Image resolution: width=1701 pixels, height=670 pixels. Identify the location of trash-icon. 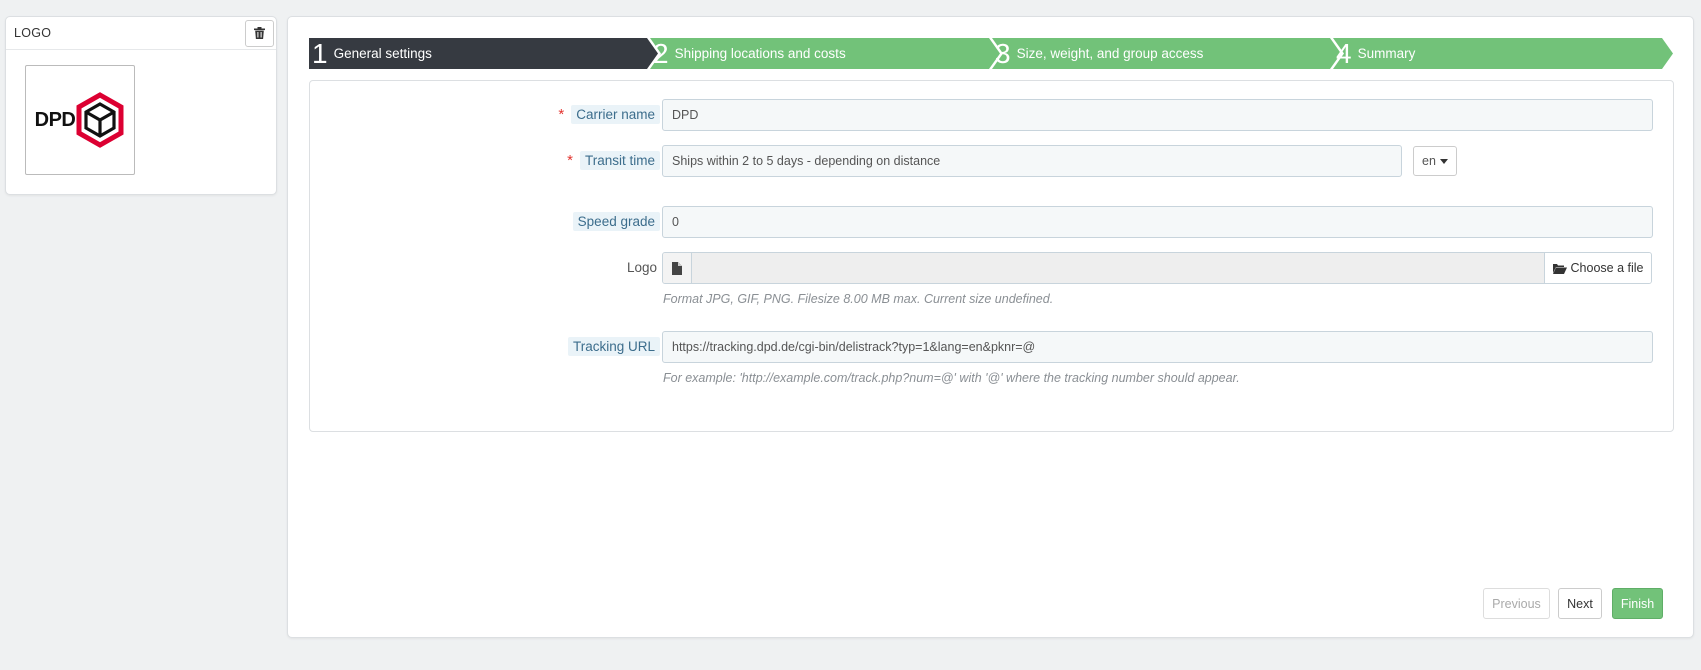
(259, 33).